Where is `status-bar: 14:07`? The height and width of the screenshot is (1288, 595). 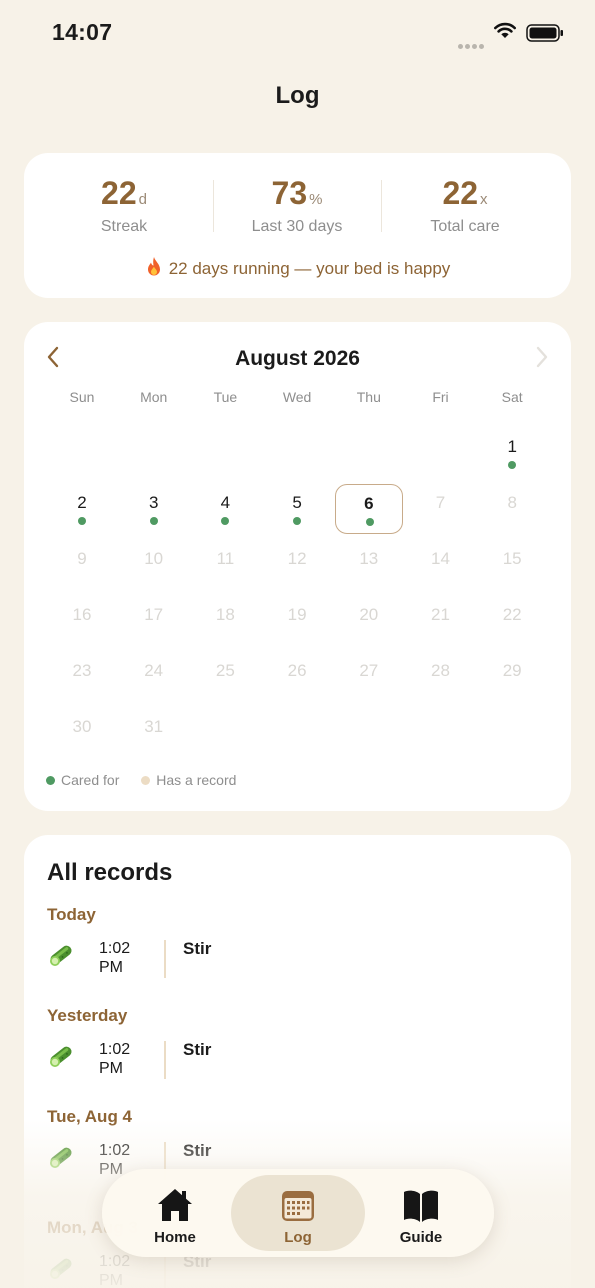 status-bar: 14:07 is located at coordinates (297, 32).